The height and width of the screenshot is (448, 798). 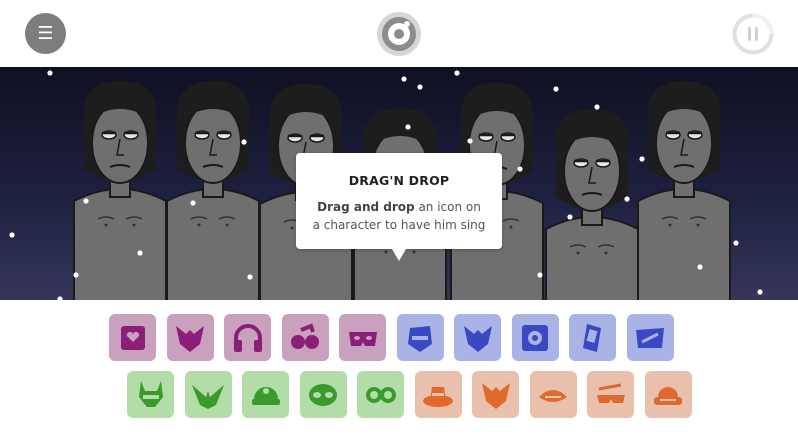 What do you see at coordinates (366, 207) in the screenshot?
I see `tooltip-body-strong: Drag and drop` at bounding box center [366, 207].